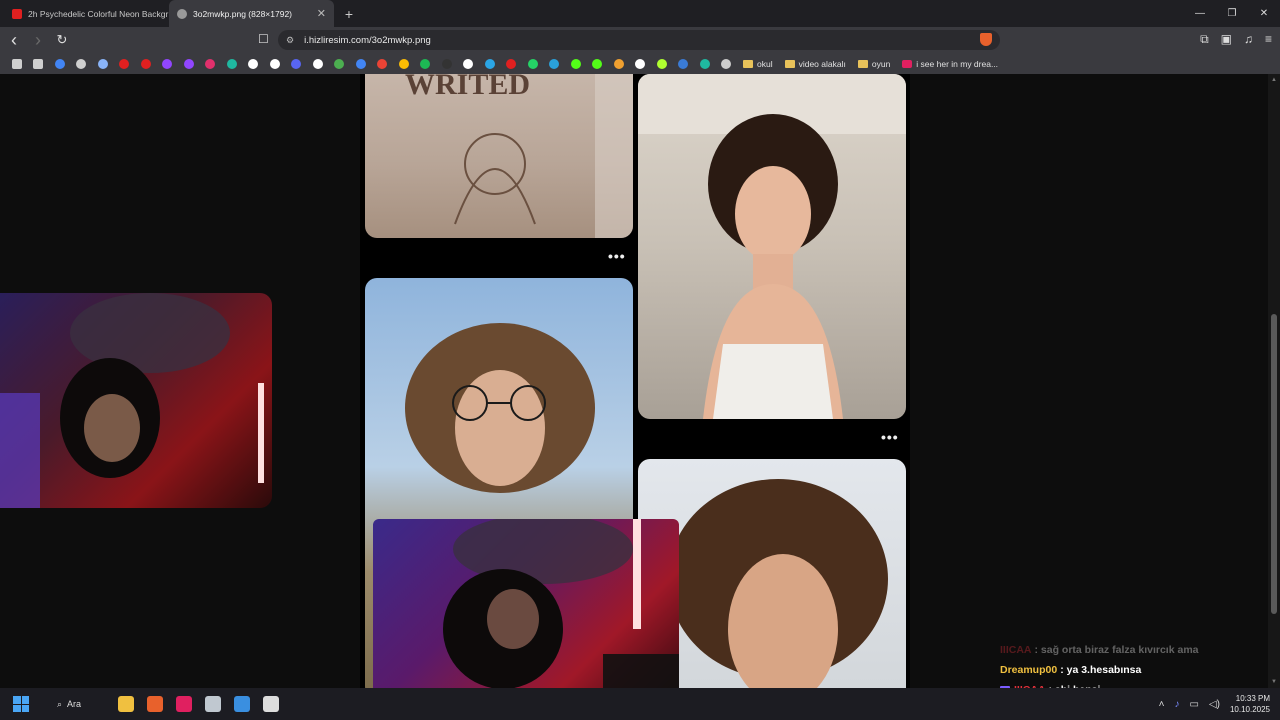 The height and width of the screenshot is (720, 1280). I want to click on chatgpt-icon, so click(82, 63).